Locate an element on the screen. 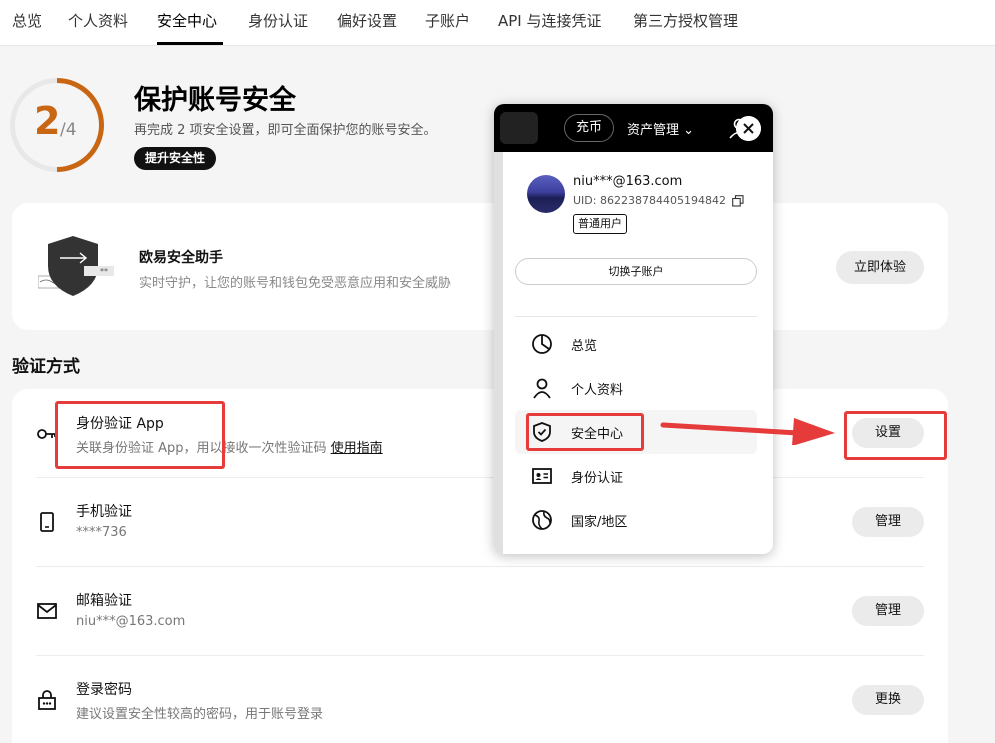  improve-security-button: 提升安全性 is located at coordinates (175, 158).